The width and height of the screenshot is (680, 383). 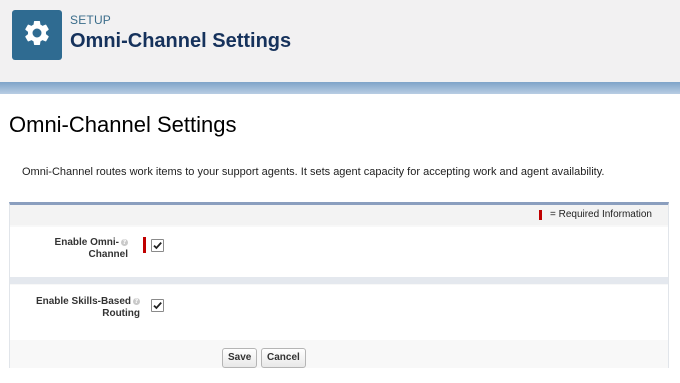 What do you see at coordinates (339, 215) in the screenshot?
I see `required-info-bar: = Required Information` at bounding box center [339, 215].